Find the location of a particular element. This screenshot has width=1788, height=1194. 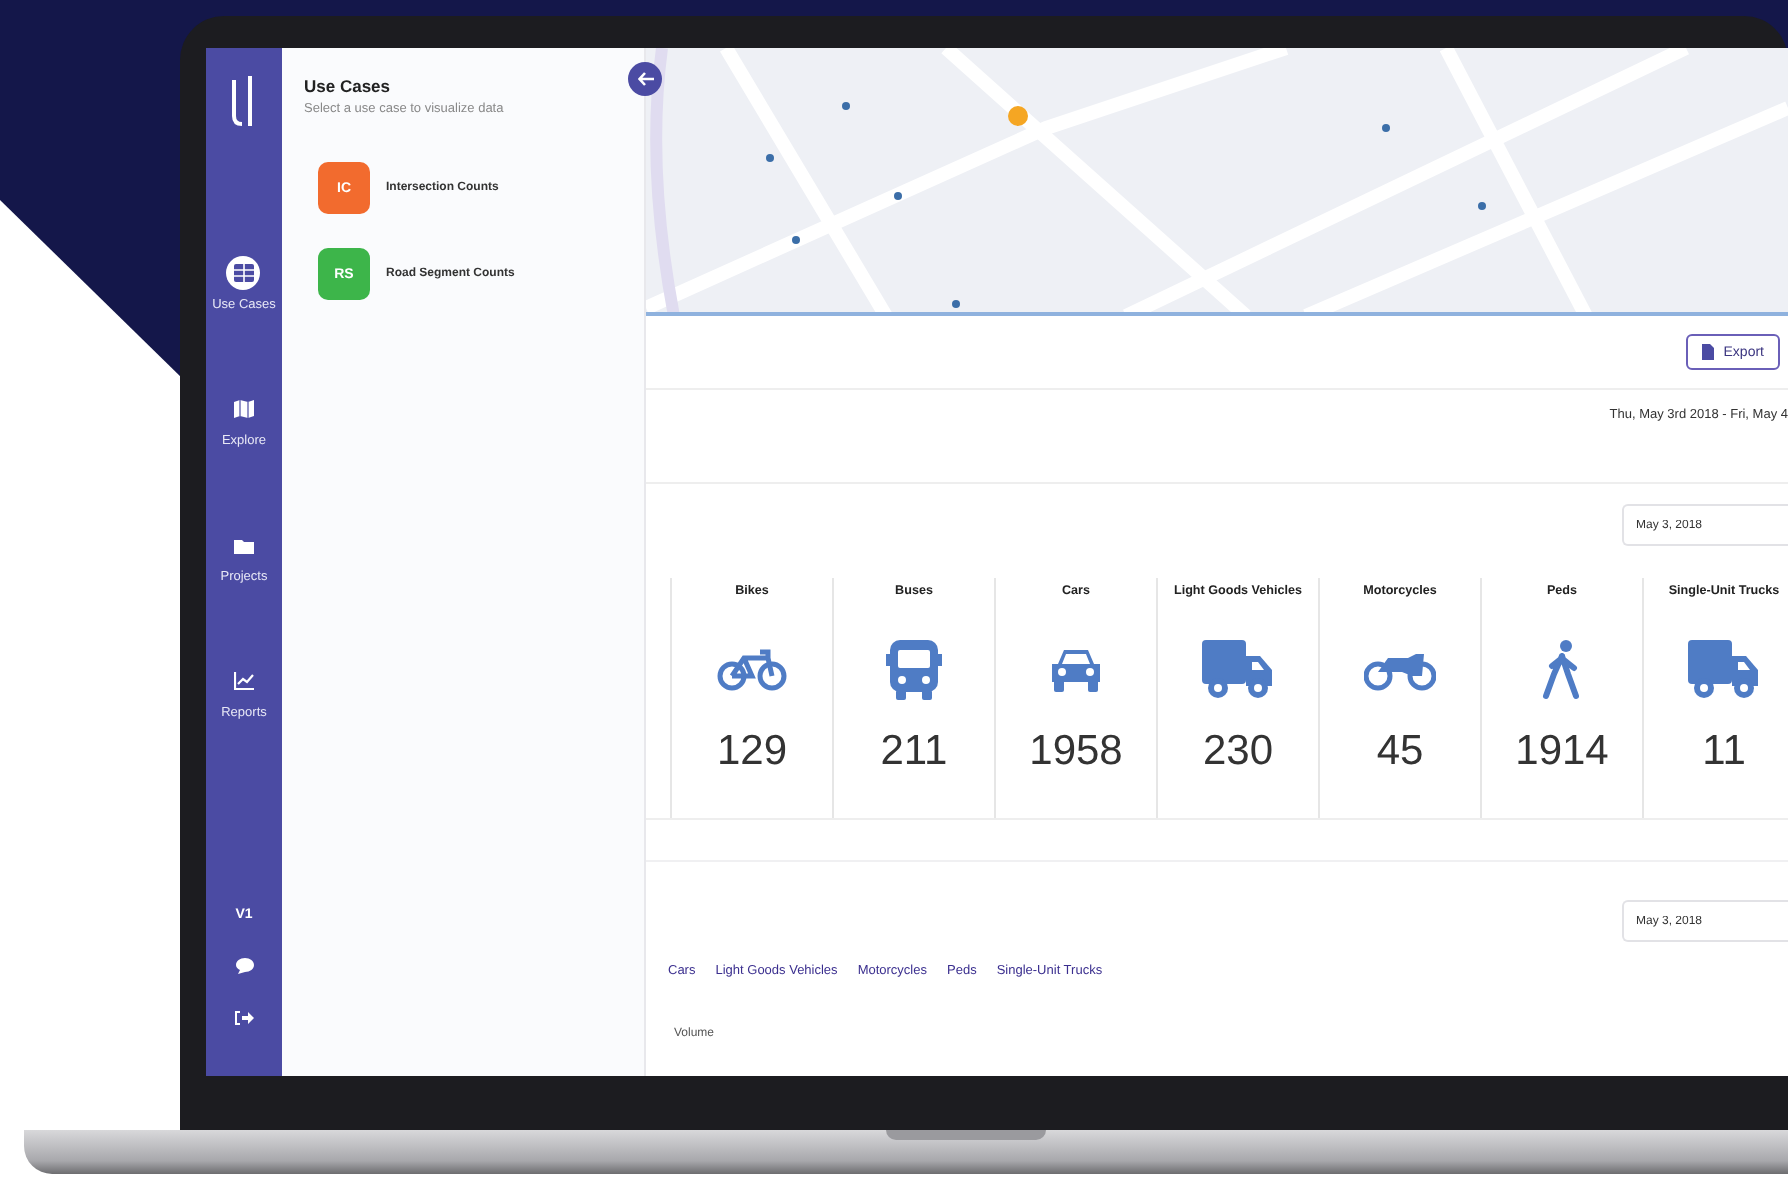

document-icon is located at coordinates (1707, 352).